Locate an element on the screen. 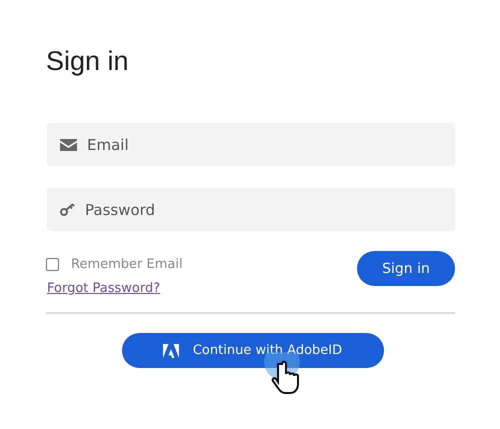  password-input: Password is located at coordinates (269, 210).